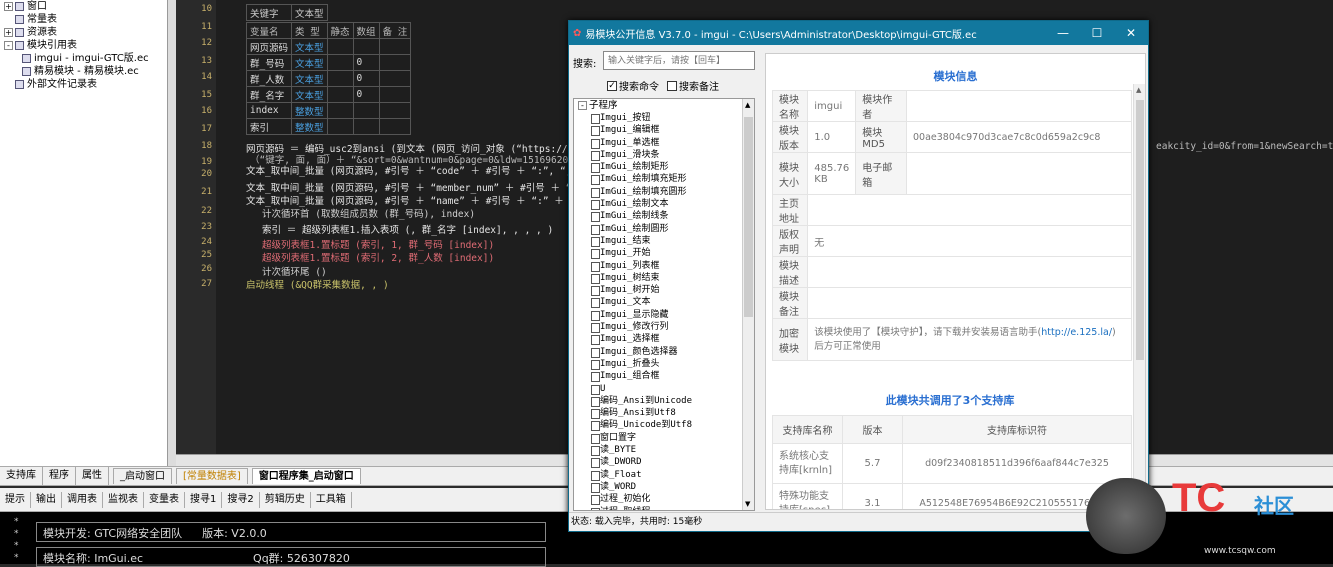 Image resolution: width=1333 pixels, height=567 pixels. Describe the element at coordinates (328, 126) in the screenshot. I see `variable-row: 索引 整数型` at that location.